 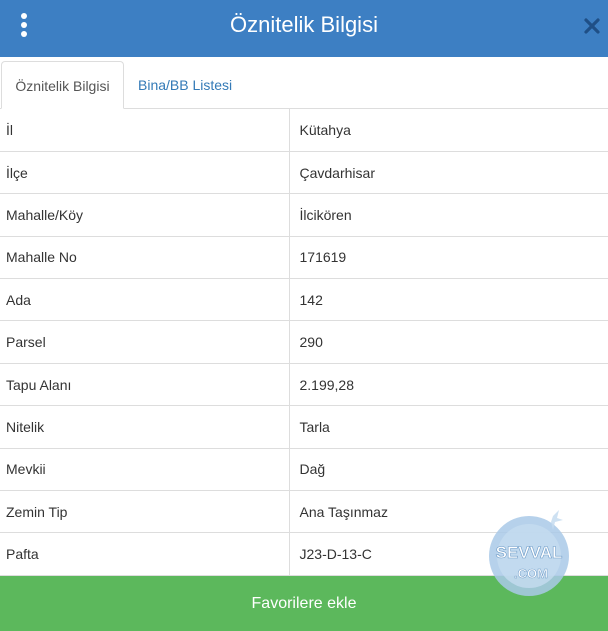 What do you see at coordinates (343, 511) in the screenshot?
I see `attribute-value: Ana Taşınmaz` at bounding box center [343, 511].